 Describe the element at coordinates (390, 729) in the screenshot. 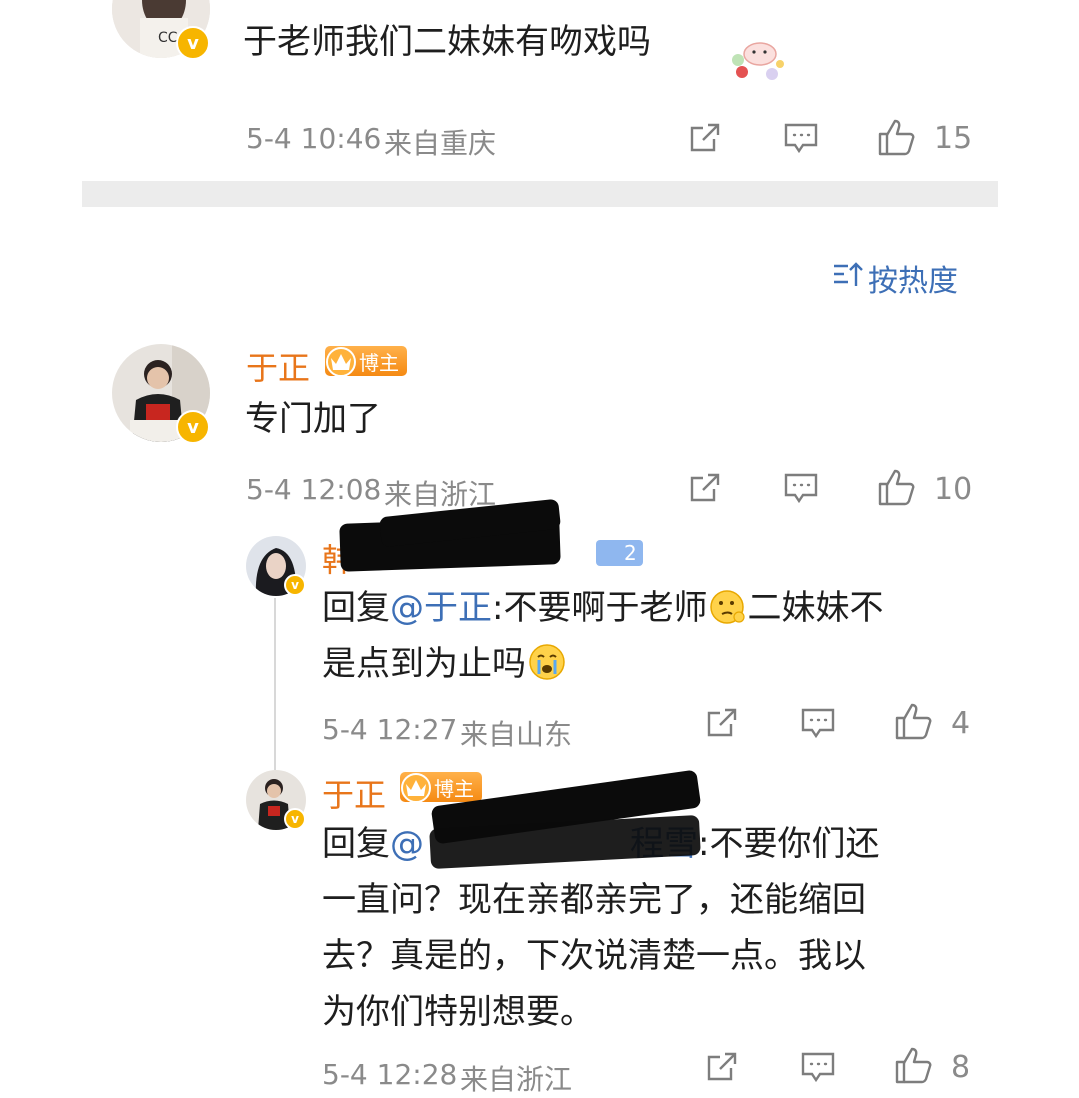

I see `timestamp: 5-4 12:27` at that location.